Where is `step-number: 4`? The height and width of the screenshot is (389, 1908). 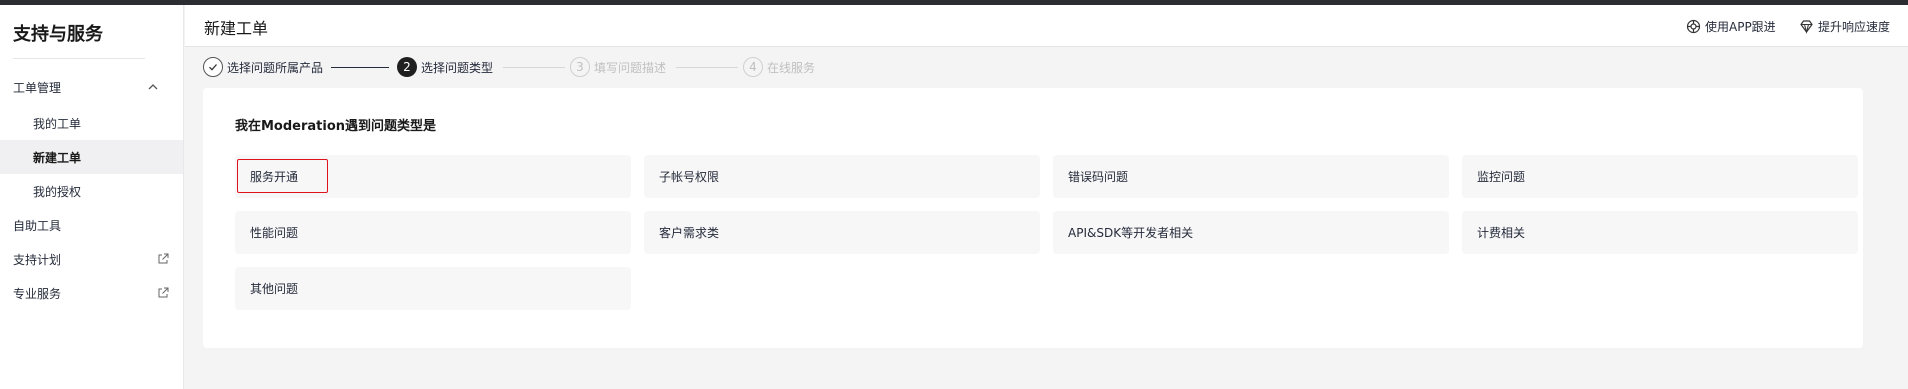
step-number: 4 is located at coordinates (753, 67).